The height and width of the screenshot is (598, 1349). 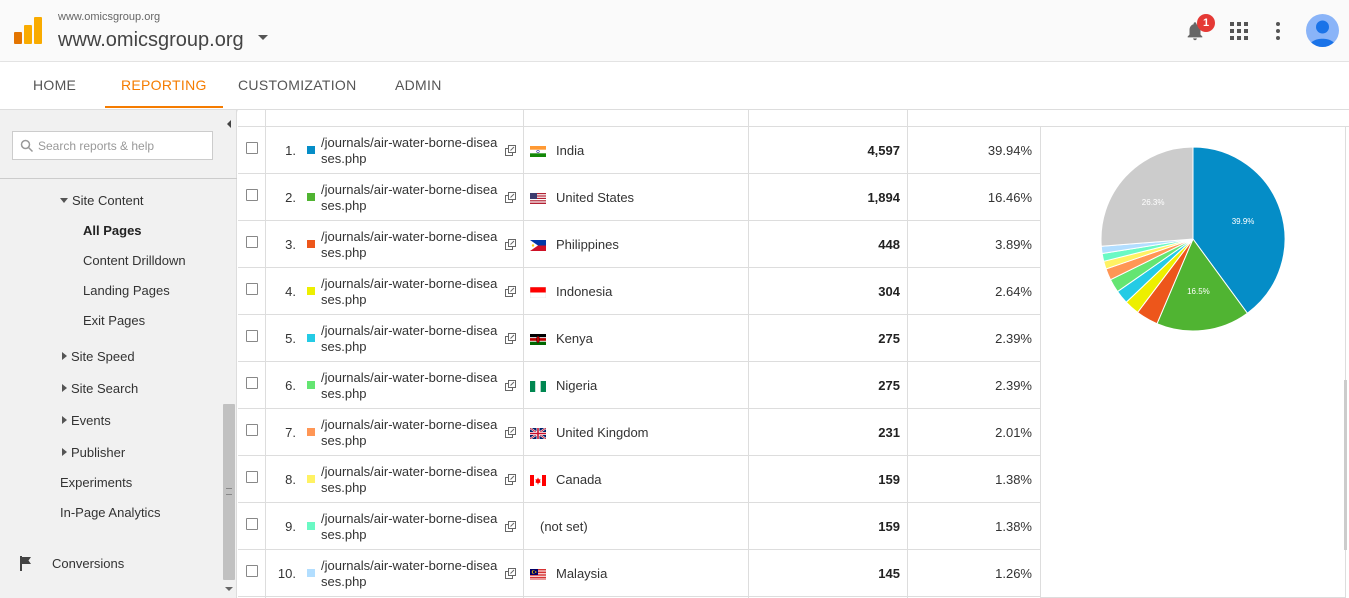 I want to click on analytics-logo-icon, so click(x=28, y=30).